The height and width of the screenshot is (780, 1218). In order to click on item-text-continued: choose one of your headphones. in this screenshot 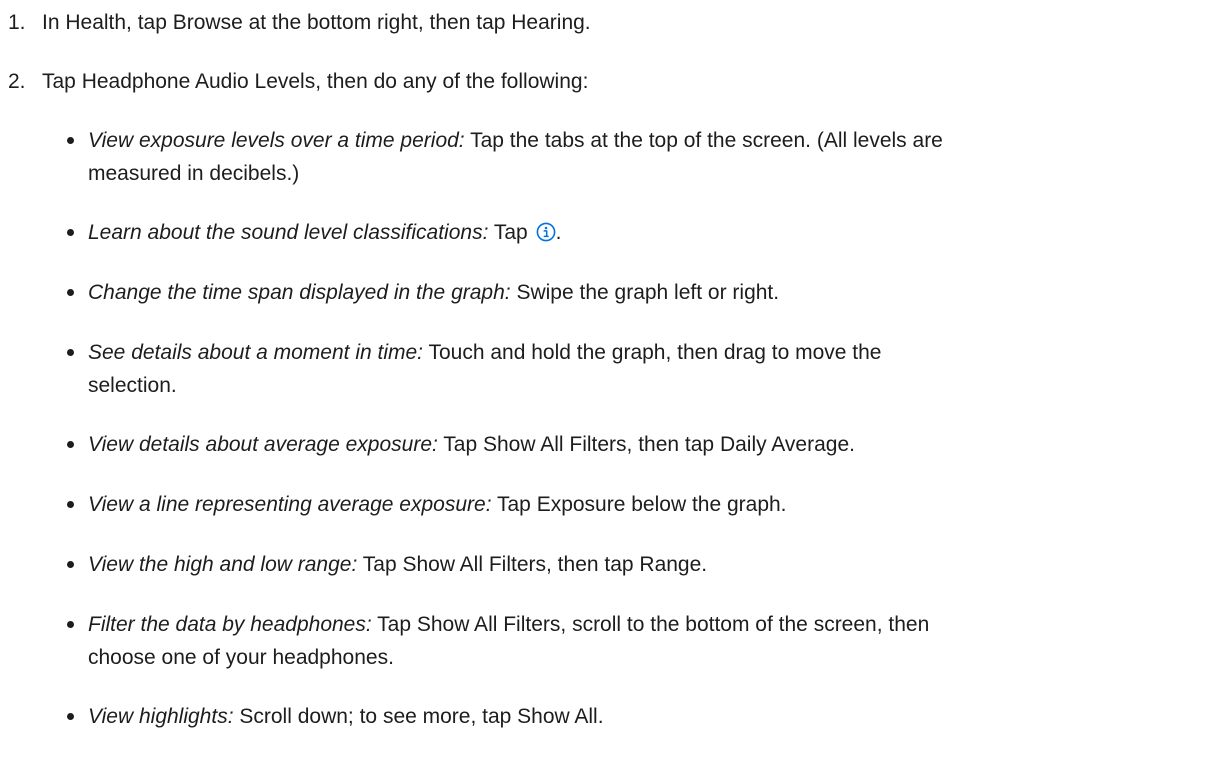, I will do `click(241, 657)`.